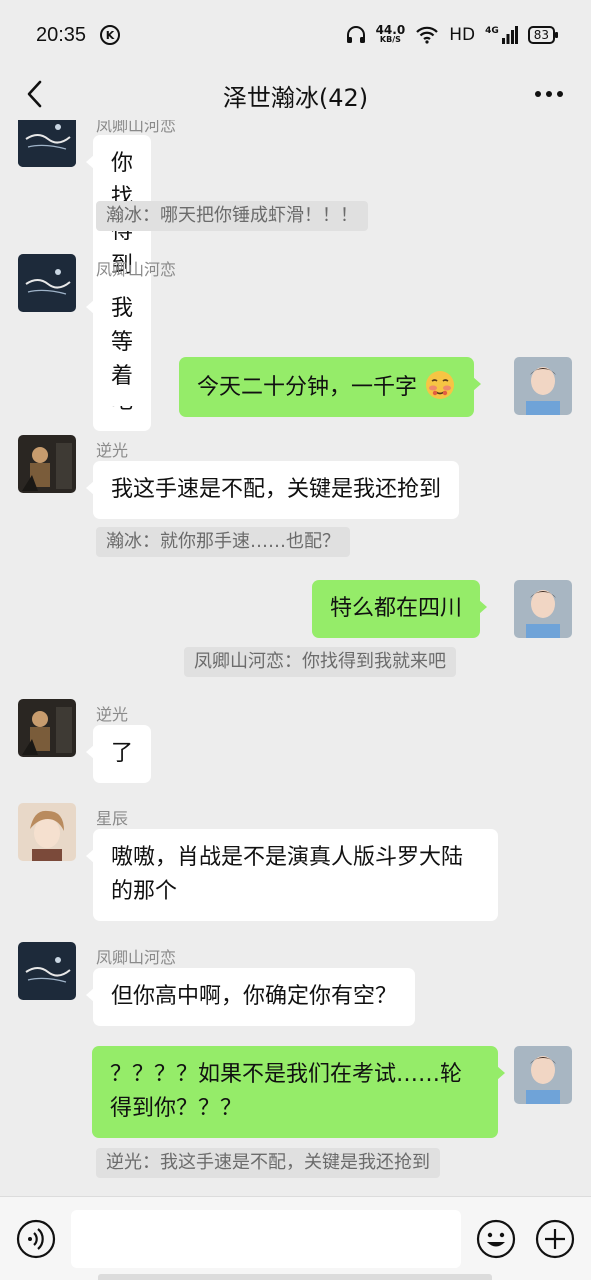 The height and width of the screenshot is (1280, 591). Describe the element at coordinates (295, 35) in the screenshot. I see `status-bar: 20:35 K 44.0 KB/S HD 4G 83` at that location.